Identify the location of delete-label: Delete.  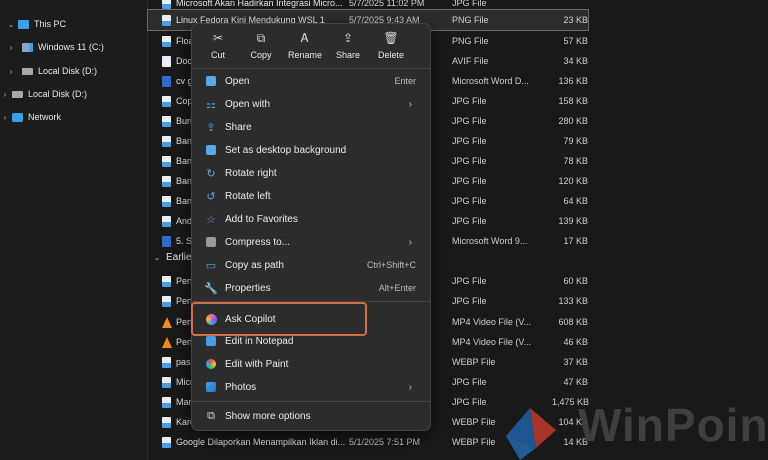
(390, 55).